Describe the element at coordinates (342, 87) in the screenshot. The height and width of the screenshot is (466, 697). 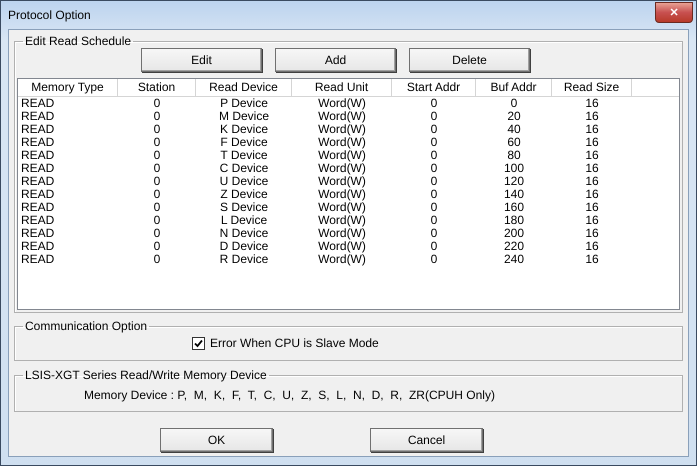
I see `column-header: Read Unit` at that location.